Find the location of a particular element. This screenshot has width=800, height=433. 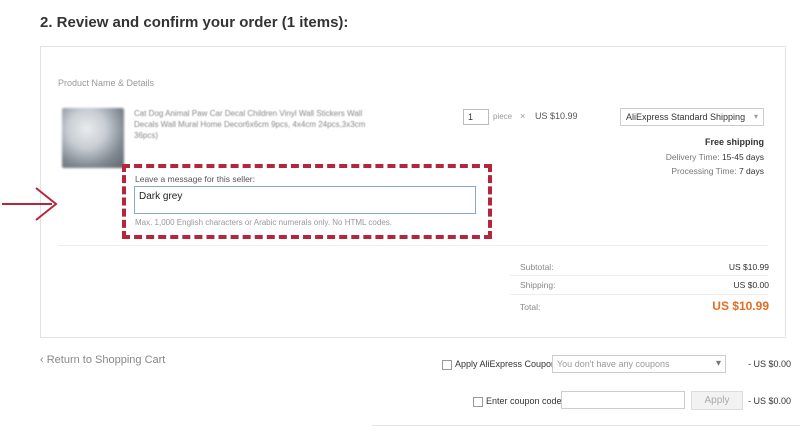

apply-coupon-label: Apply AliExpress Coupon: is located at coordinates (507, 364).